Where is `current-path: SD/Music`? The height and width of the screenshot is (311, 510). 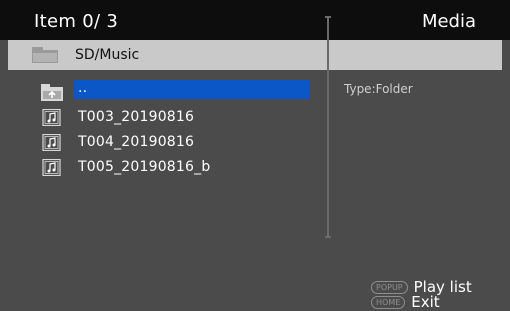 current-path: SD/Music is located at coordinates (107, 55).